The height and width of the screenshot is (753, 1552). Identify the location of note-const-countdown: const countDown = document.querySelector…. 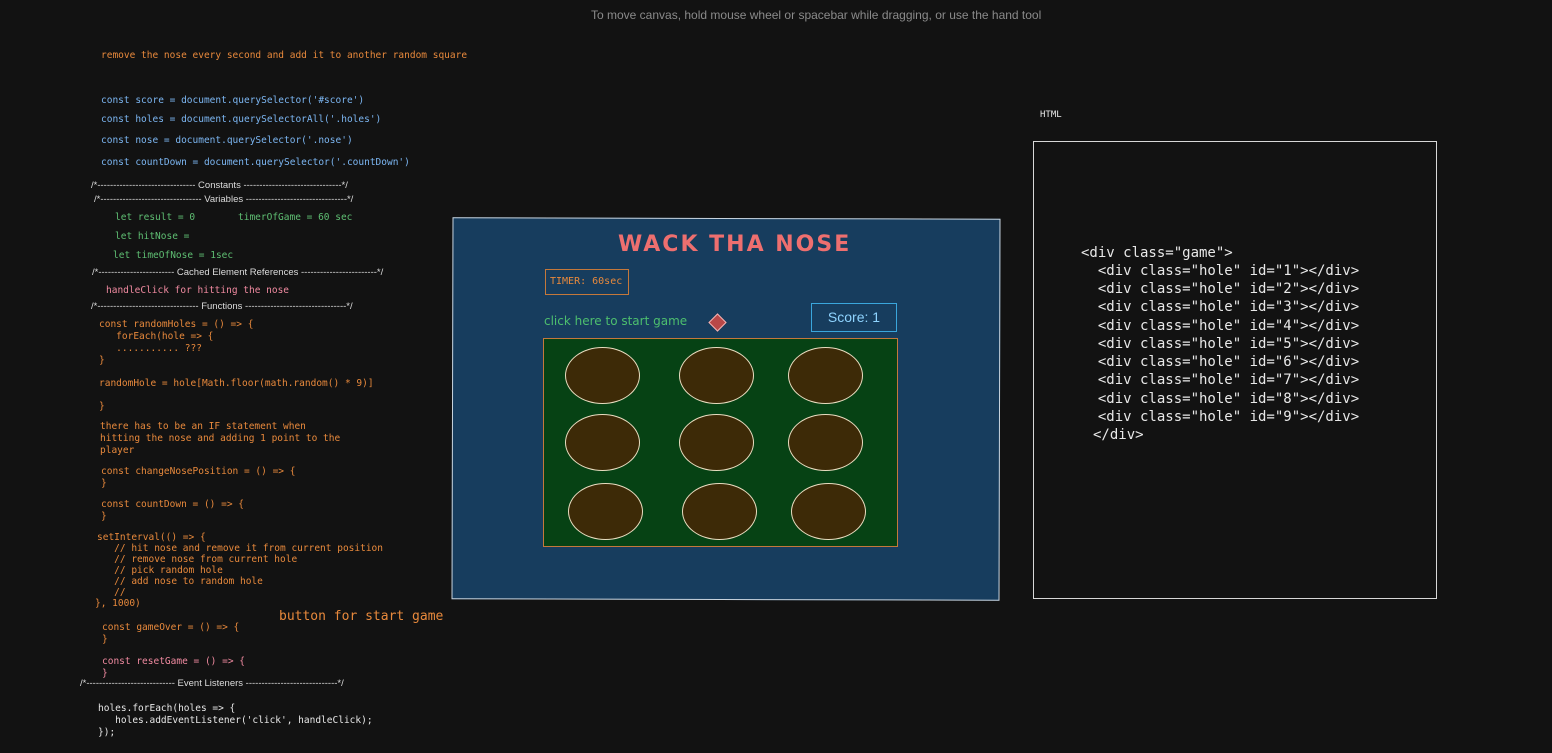
(255, 162).